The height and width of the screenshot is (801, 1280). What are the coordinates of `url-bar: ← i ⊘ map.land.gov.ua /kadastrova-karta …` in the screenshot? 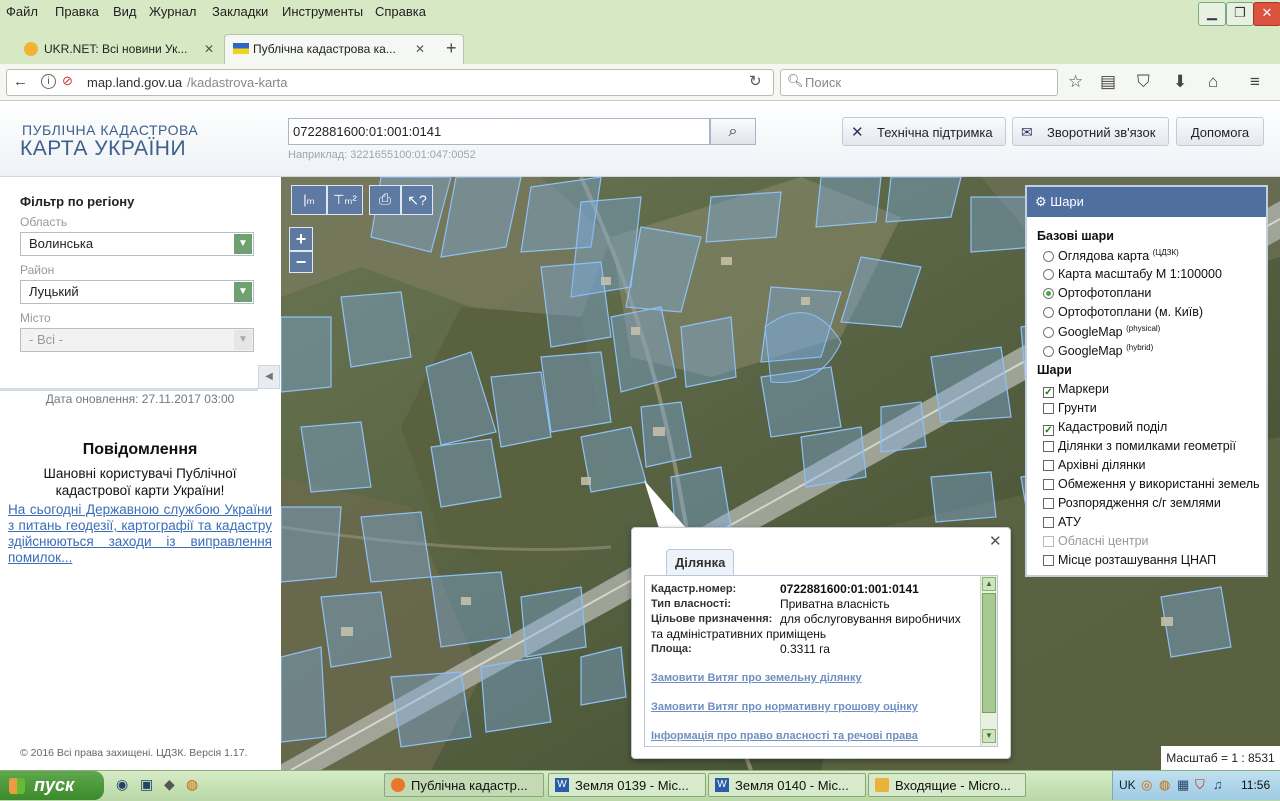 It's located at (390, 82).